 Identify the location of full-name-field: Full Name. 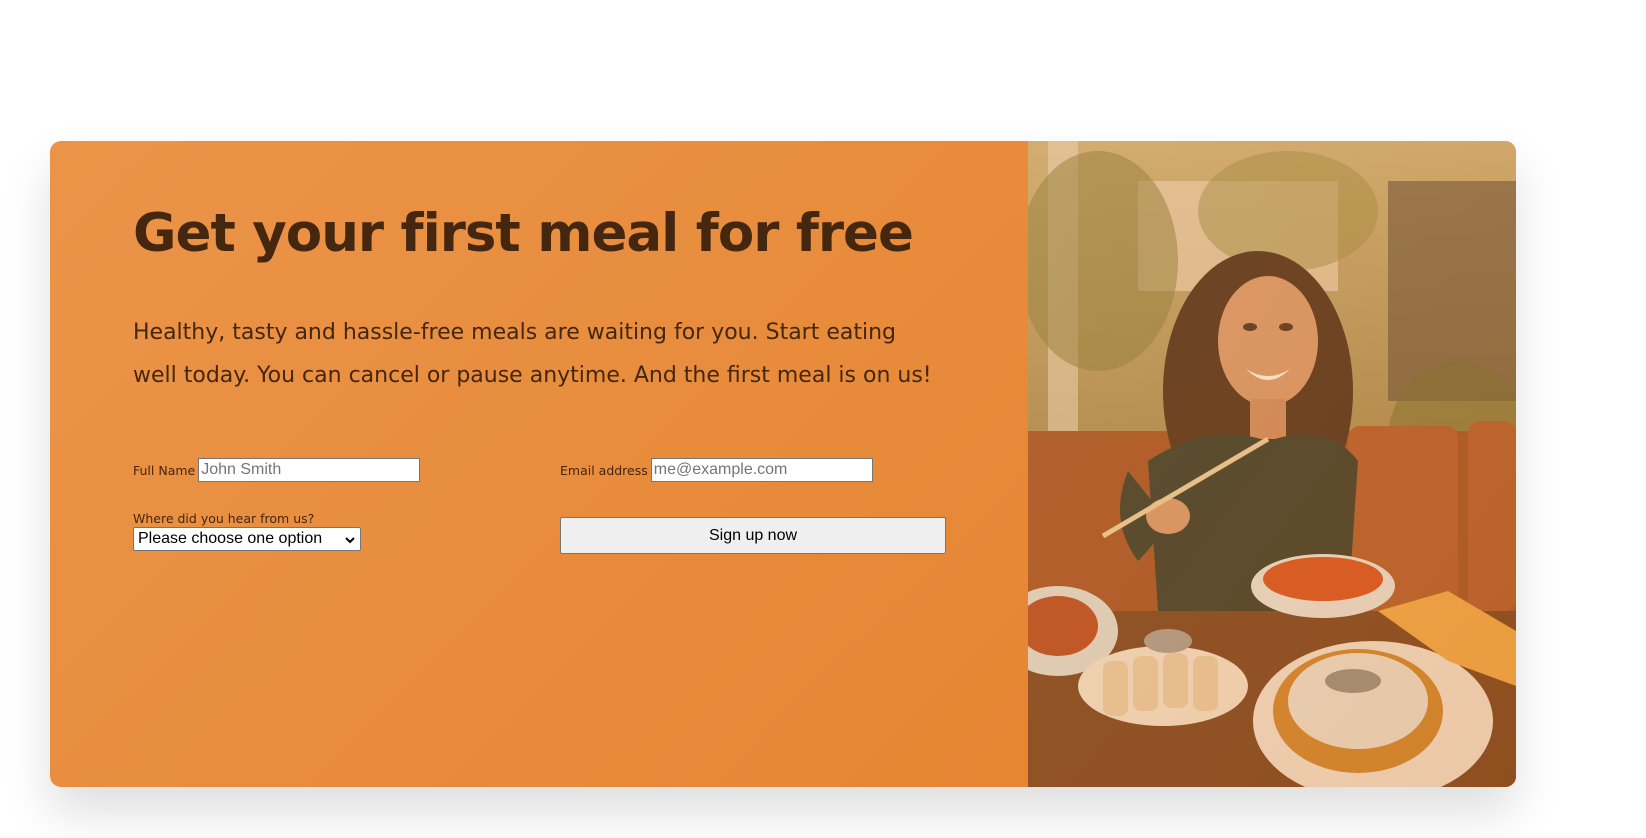
(277, 470).